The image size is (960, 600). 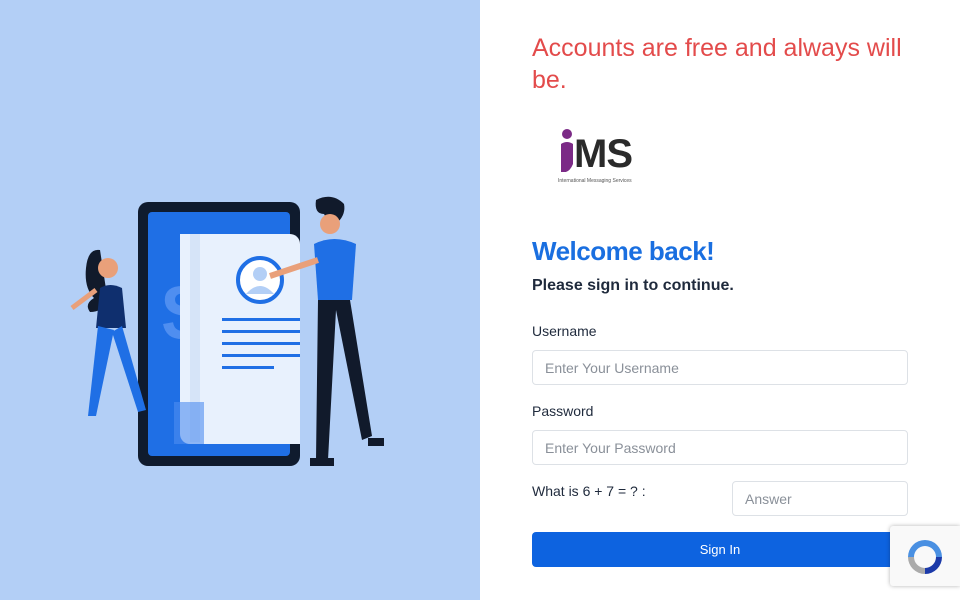 What do you see at coordinates (720, 367) in the screenshot?
I see `username-input` at bounding box center [720, 367].